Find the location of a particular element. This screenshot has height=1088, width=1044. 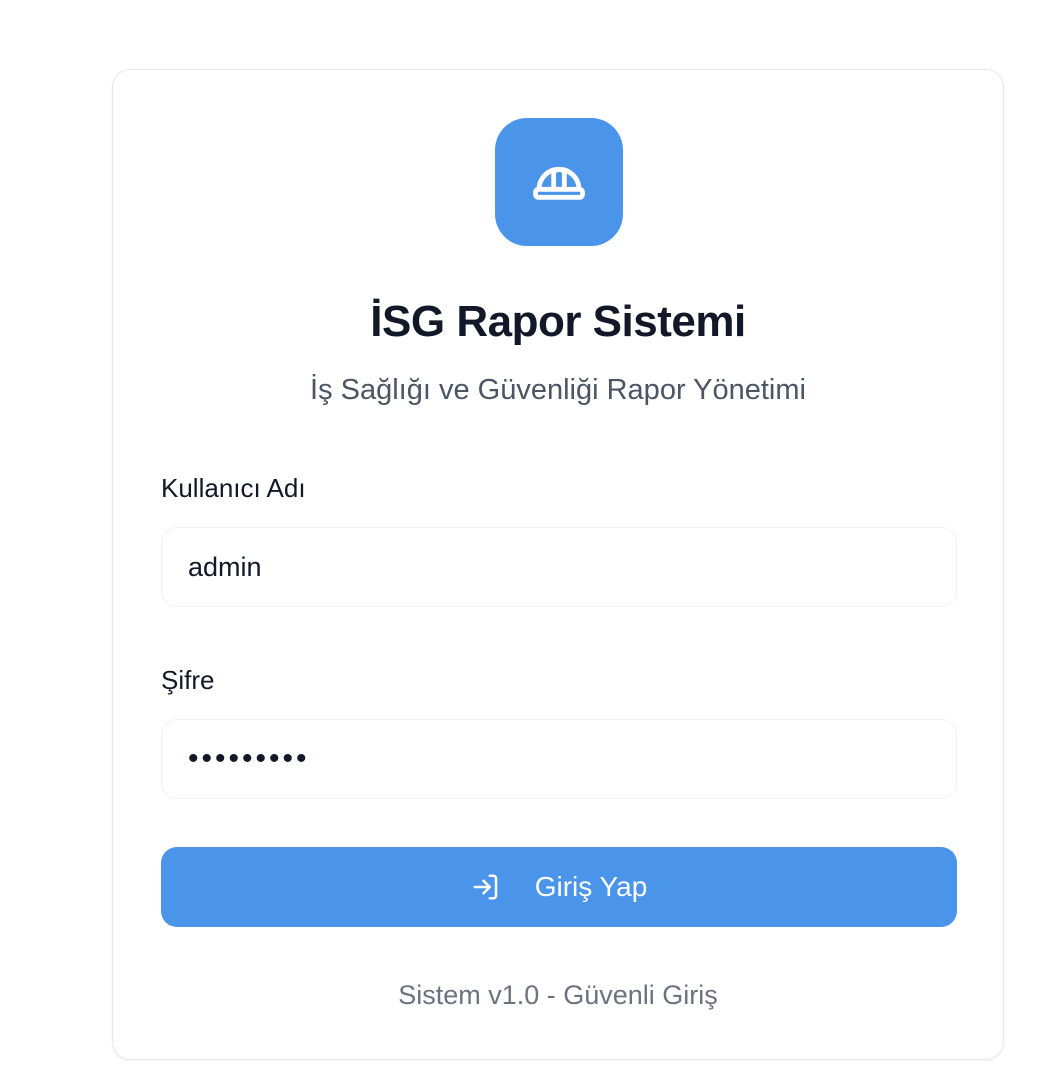

footer-version-text: Sistem v1.0 - Güvenli Giriş is located at coordinates (558, 995).